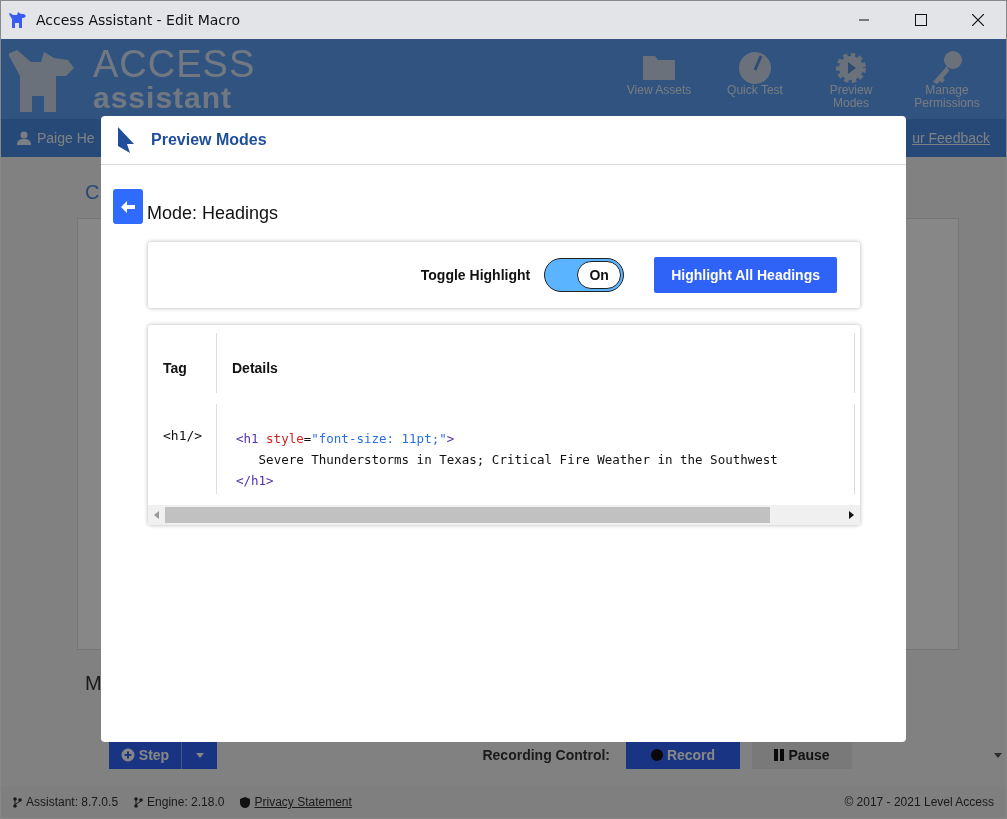 The image size is (1007, 819). What do you see at coordinates (584, 275) in the screenshot?
I see `highlight-toggle: On` at bounding box center [584, 275].